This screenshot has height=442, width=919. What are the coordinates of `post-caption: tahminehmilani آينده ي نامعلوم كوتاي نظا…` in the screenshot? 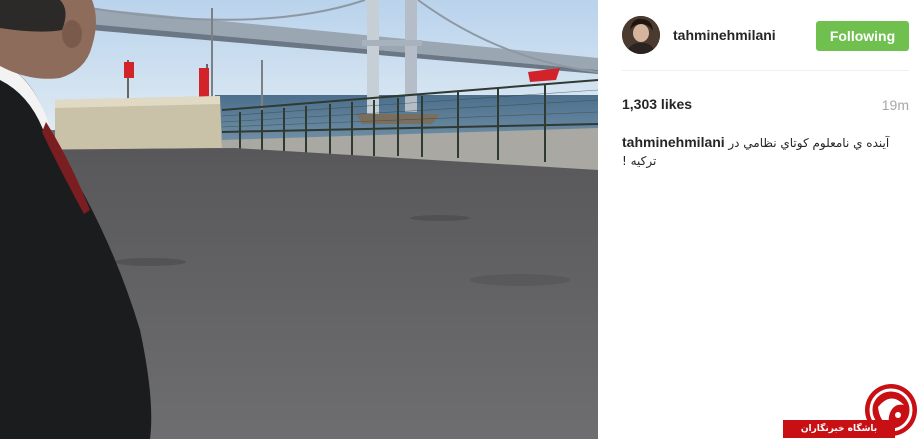 It's located at (767, 151).